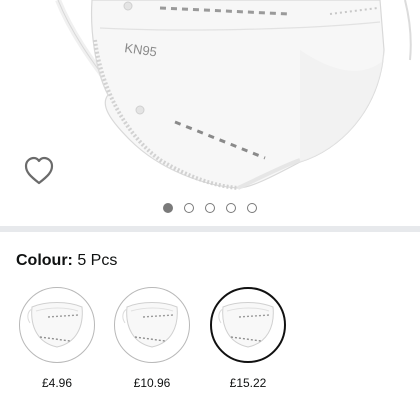  Describe the element at coordinates (210, 229) in the screenshot. I see `section-divider` at that location.